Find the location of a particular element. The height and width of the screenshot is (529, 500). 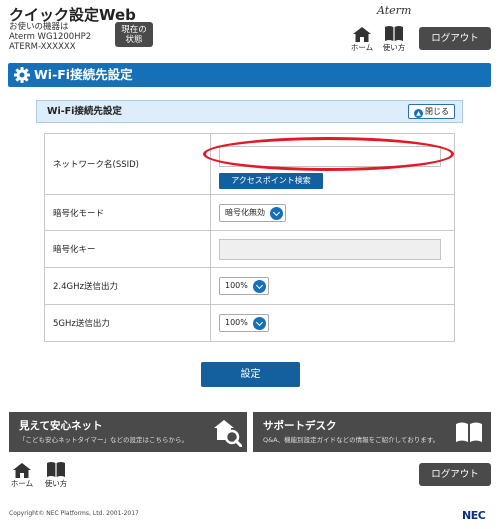

table-row: 5GHz送信出力 100% is located at coordinates (249, 323).